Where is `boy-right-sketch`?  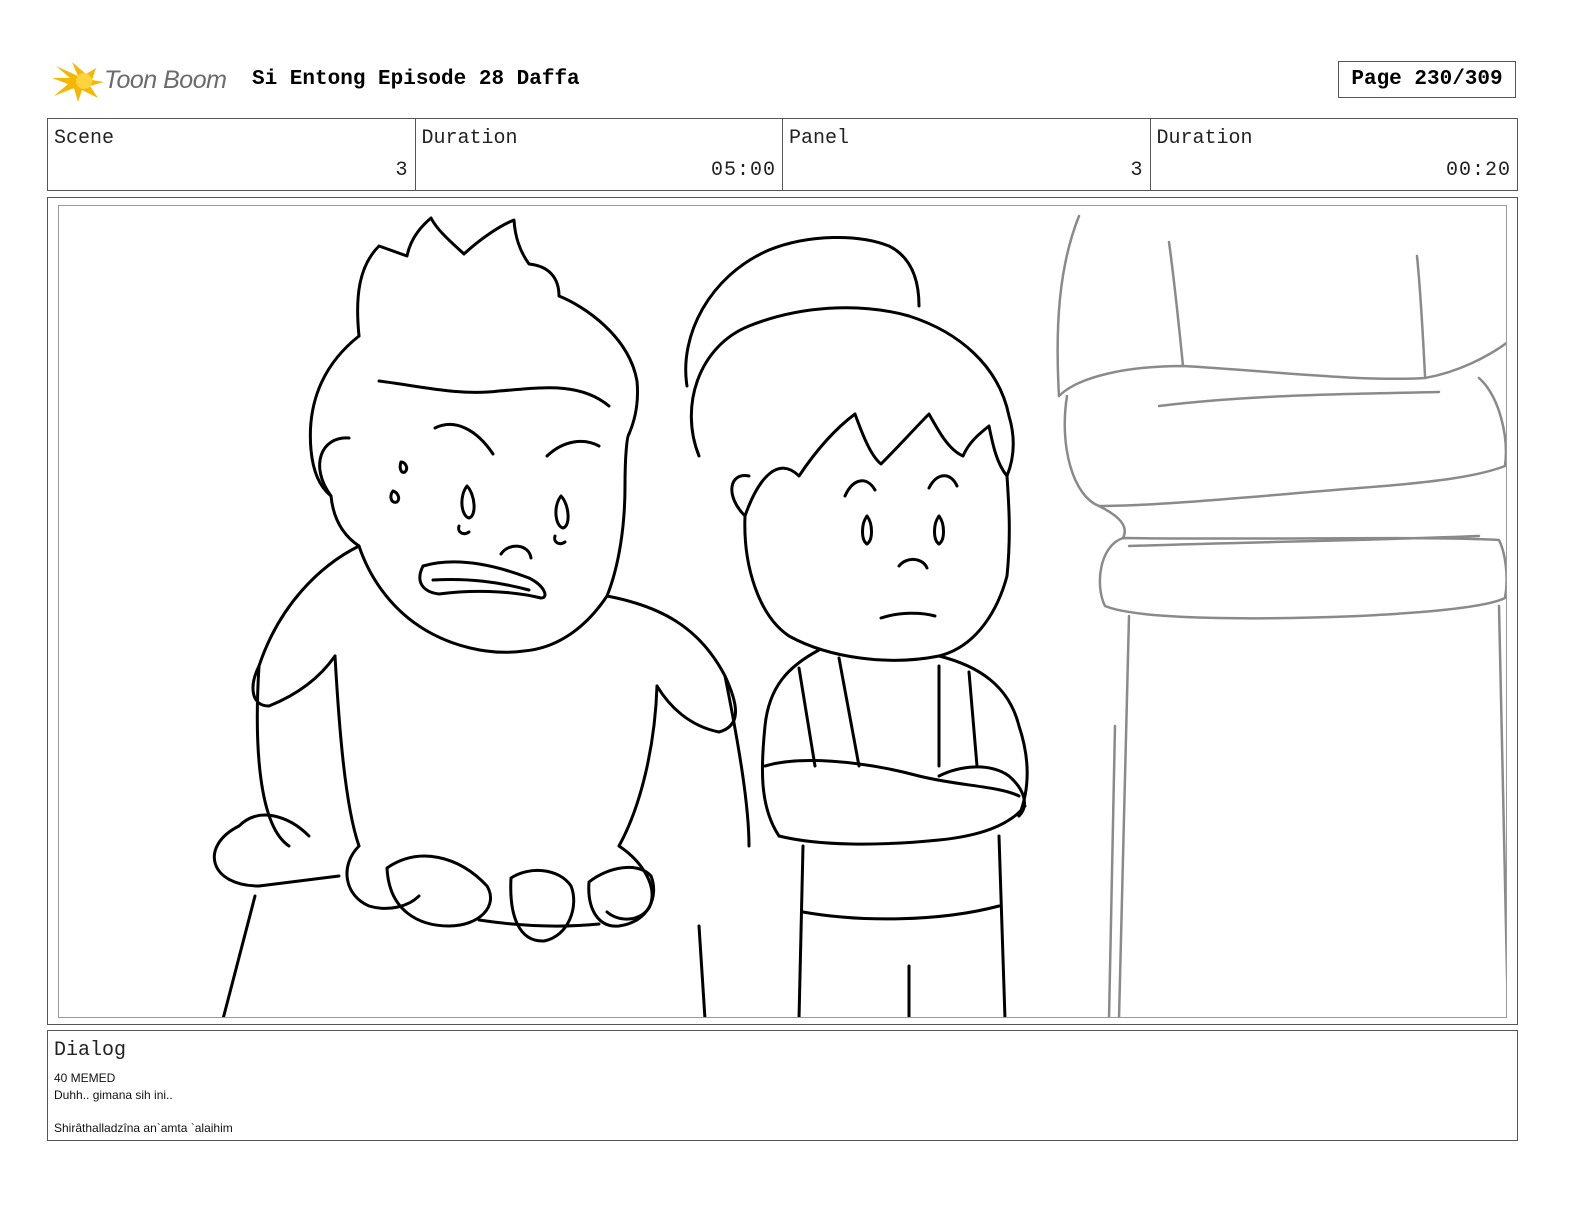
boy-right-sketch is located at coordinates (856, 626).